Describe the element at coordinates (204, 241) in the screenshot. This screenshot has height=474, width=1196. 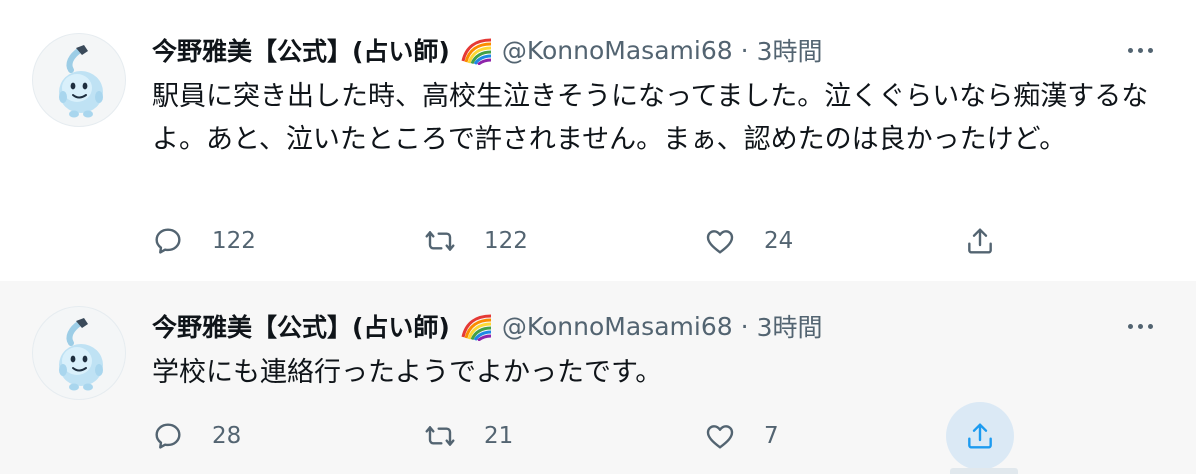
I see `reply-button: 122` at that location.